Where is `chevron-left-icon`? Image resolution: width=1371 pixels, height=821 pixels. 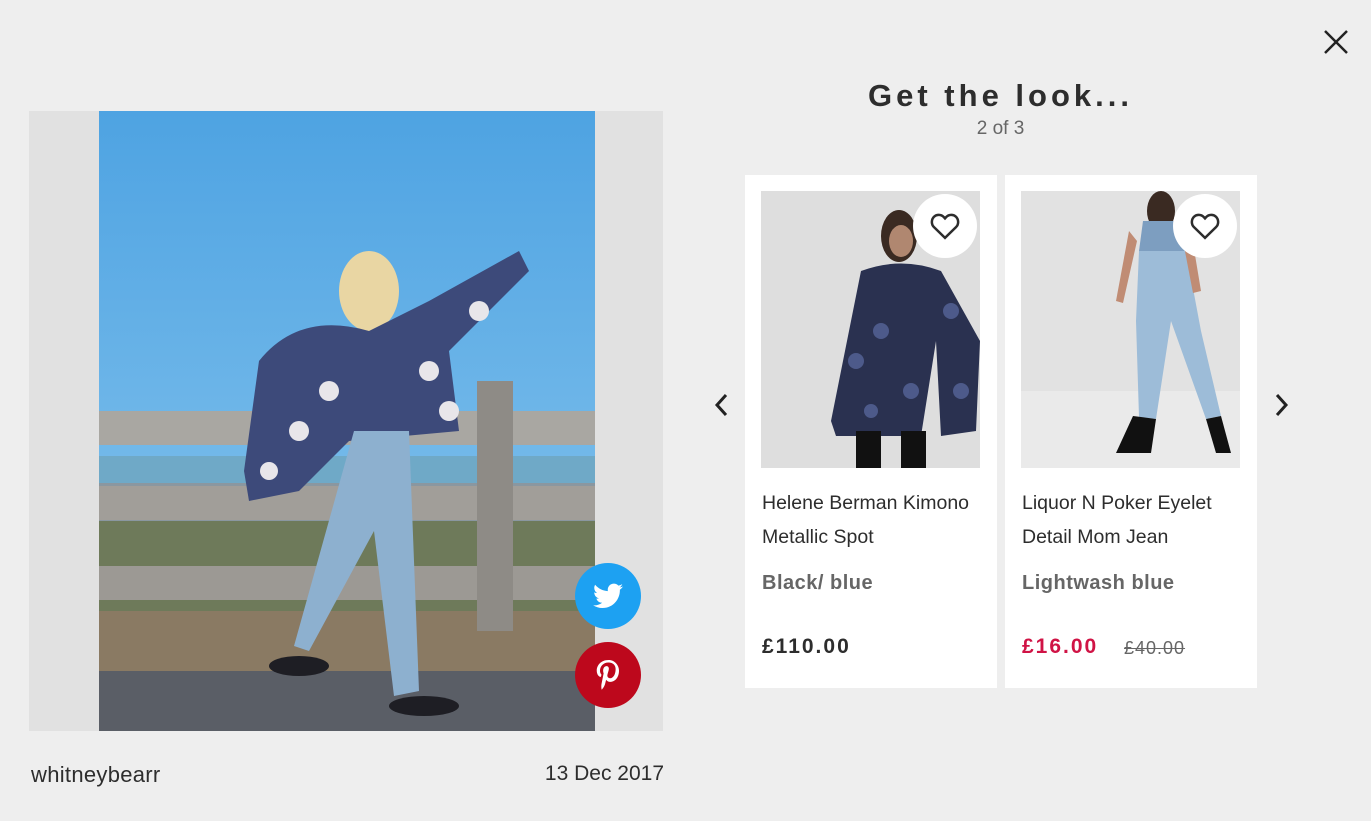
chevron-left-icon is located at coordinates (721, 405).